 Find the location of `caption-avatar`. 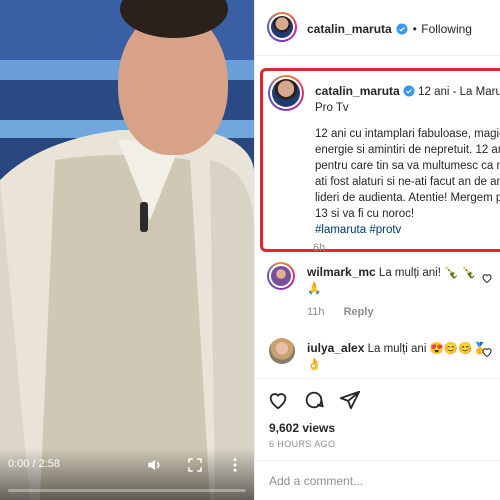

caption-avatar is located at coordinates (286, 93).